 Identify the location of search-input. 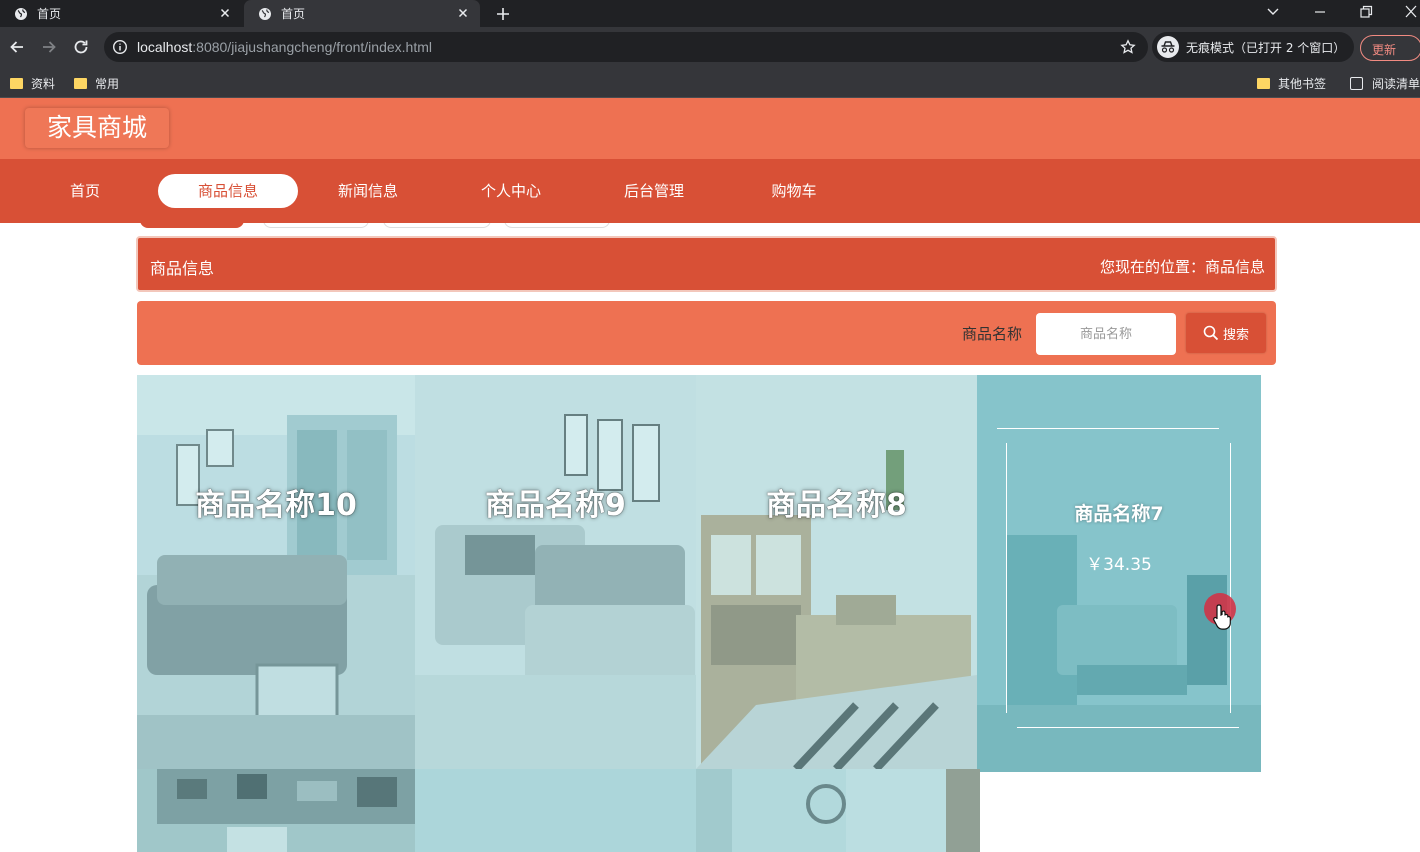
(1106, 334).